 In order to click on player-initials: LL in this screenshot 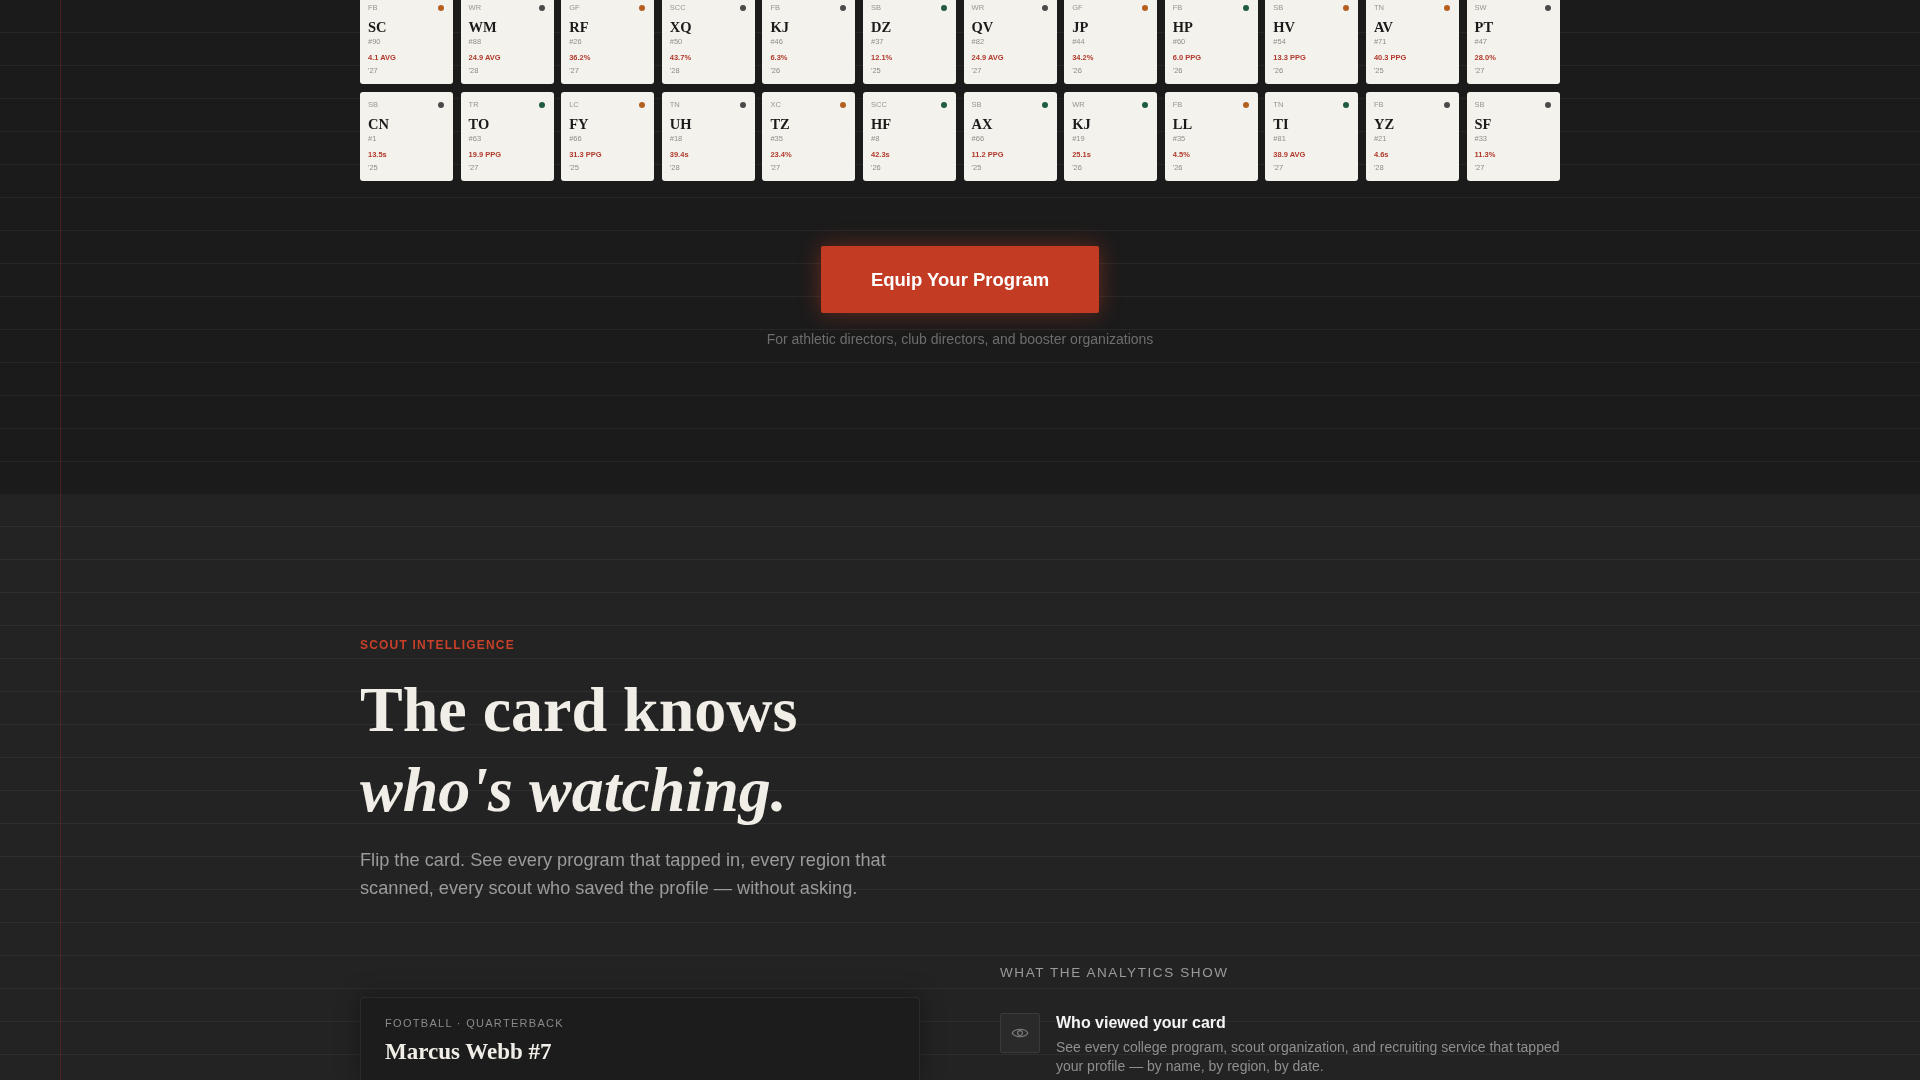, I will do `click(1182, 124)`.